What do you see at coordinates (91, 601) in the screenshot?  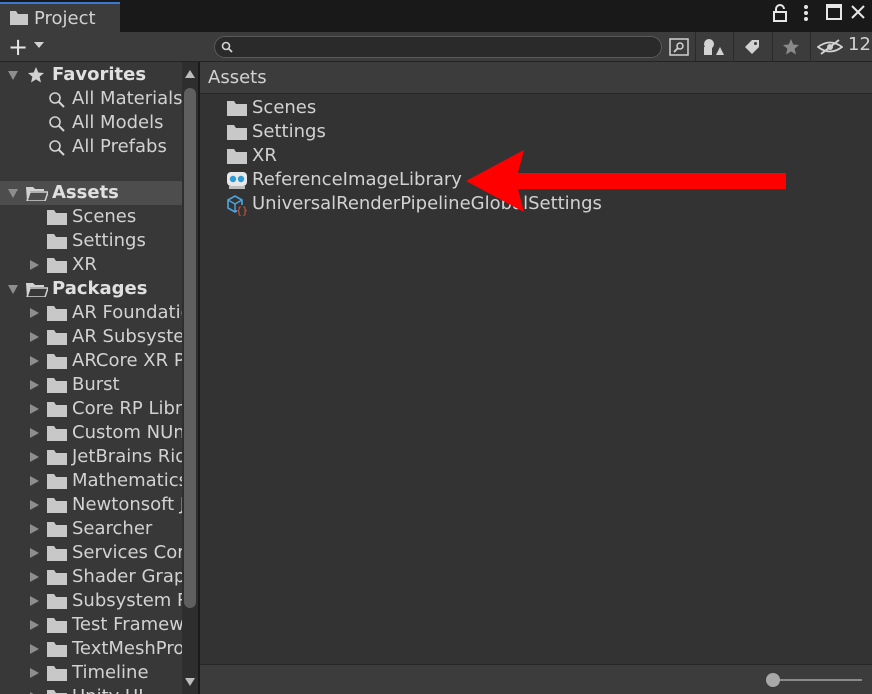 I see `tree-item-package: Subsystem Registration` at bounding box center [91, 601].